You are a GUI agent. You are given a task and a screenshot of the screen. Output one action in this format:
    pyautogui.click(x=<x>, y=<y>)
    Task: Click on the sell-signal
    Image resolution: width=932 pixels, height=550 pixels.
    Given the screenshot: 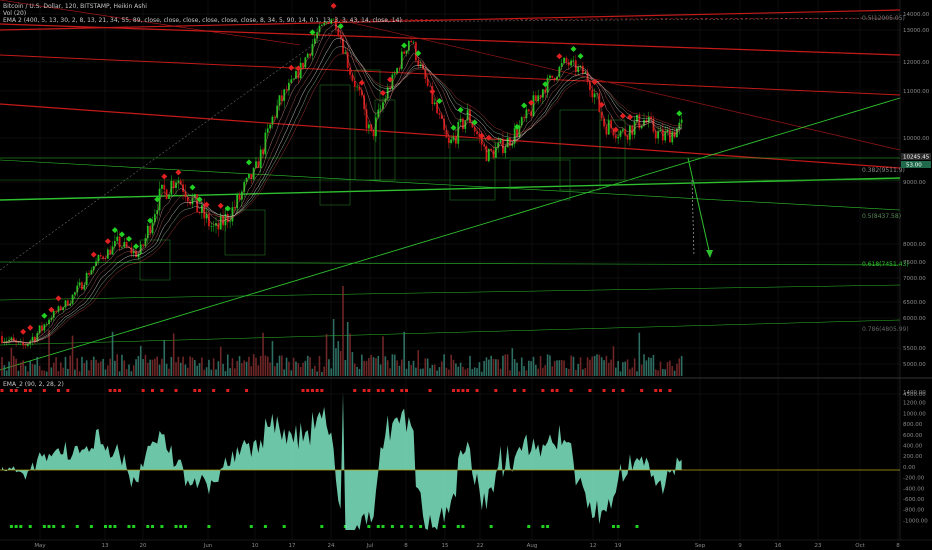 What is the action you would take?
    pyautogui.click(x=30, y=327)
    